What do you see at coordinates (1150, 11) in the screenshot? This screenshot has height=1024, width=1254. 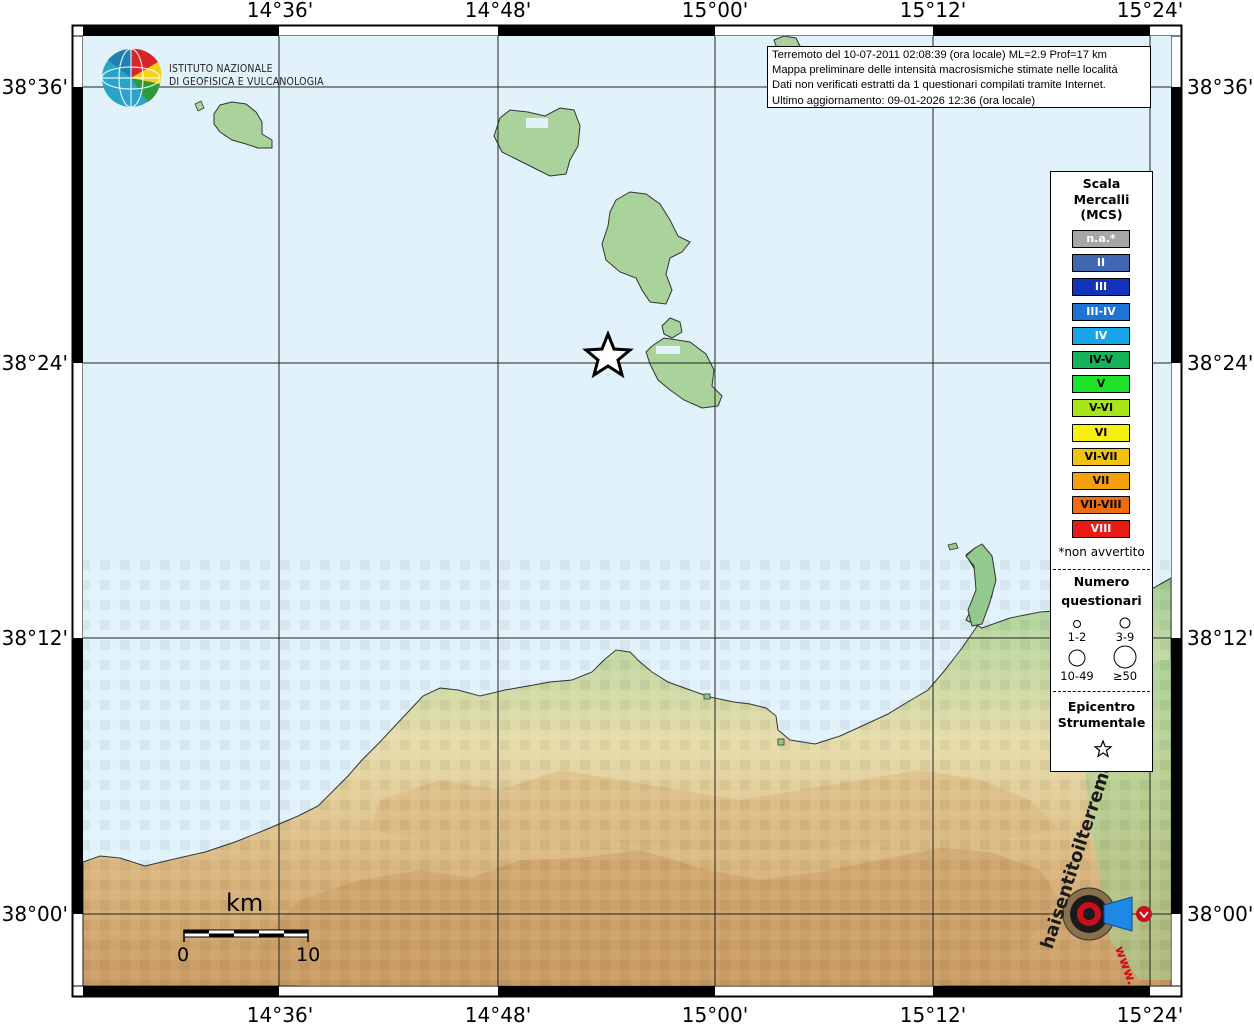 I see `top-axis-label: 15°24'` at bounding box center [1150, 11].